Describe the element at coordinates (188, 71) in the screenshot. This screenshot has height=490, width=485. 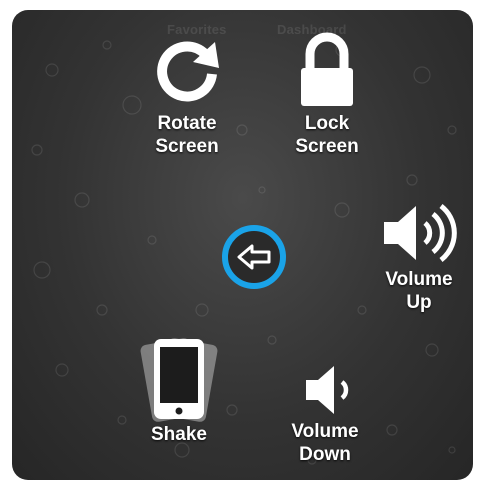
I see `rotate-icon` at that location.